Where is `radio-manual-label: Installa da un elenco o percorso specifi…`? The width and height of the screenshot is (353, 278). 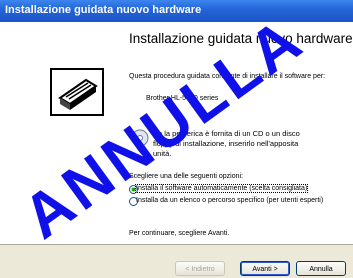 radio-manual-label: Installa da un elenco o percorso specifi… is located at coordinates (229, 200).